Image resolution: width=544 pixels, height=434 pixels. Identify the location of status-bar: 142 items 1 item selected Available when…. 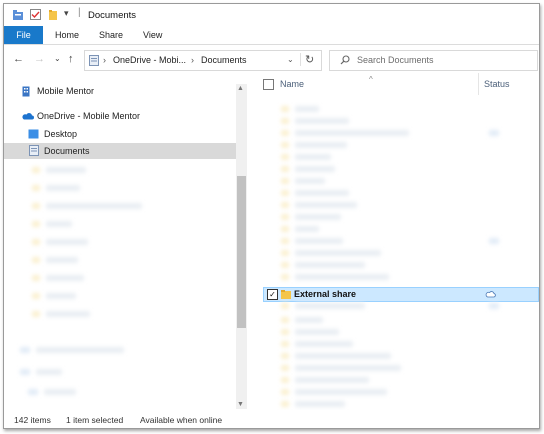
(271, 419).